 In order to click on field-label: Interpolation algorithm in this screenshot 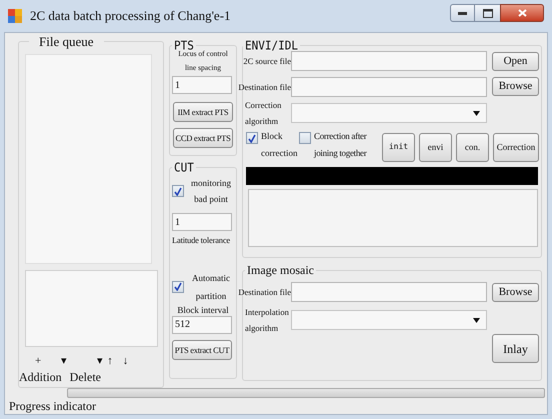, I will do `click(267, 320)`.